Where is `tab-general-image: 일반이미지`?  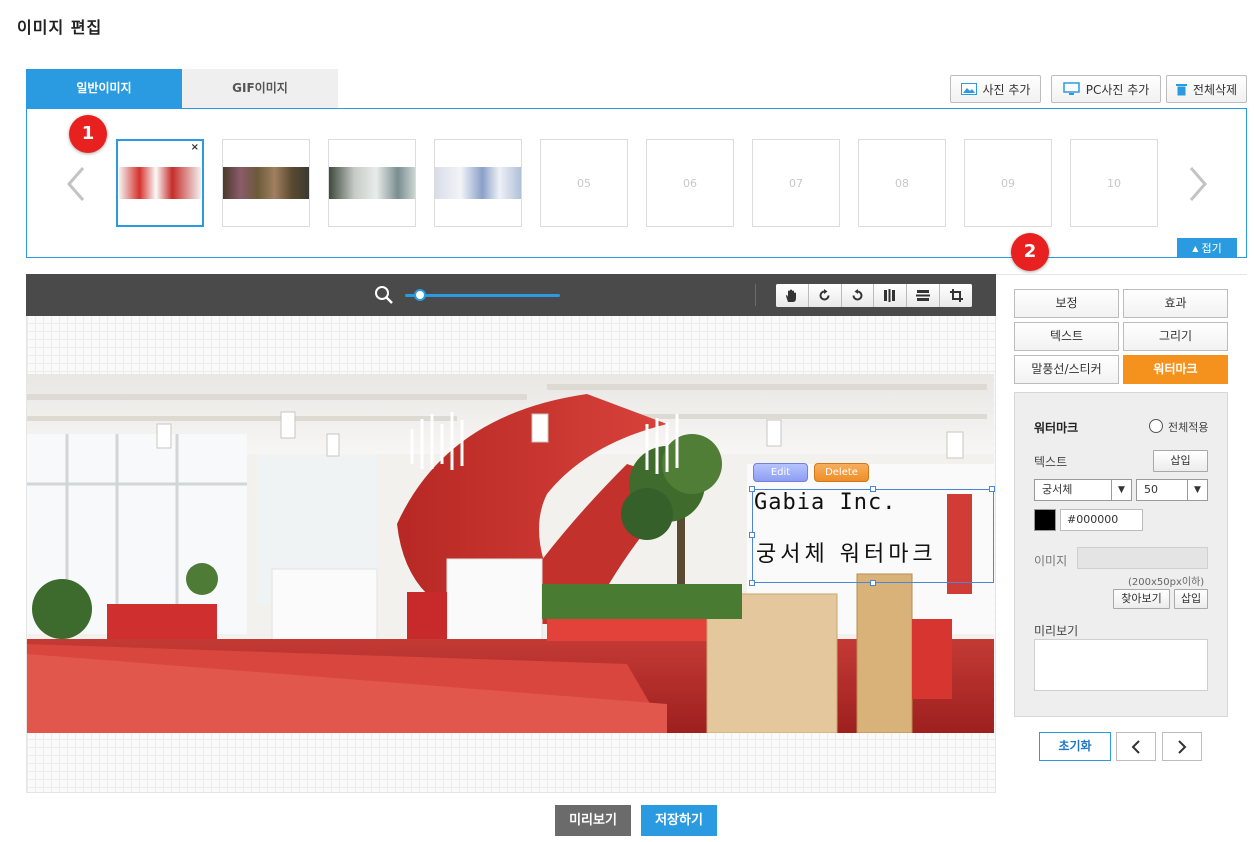 tab-general-image: 일반이미지 is located at coordinates (104, 88).